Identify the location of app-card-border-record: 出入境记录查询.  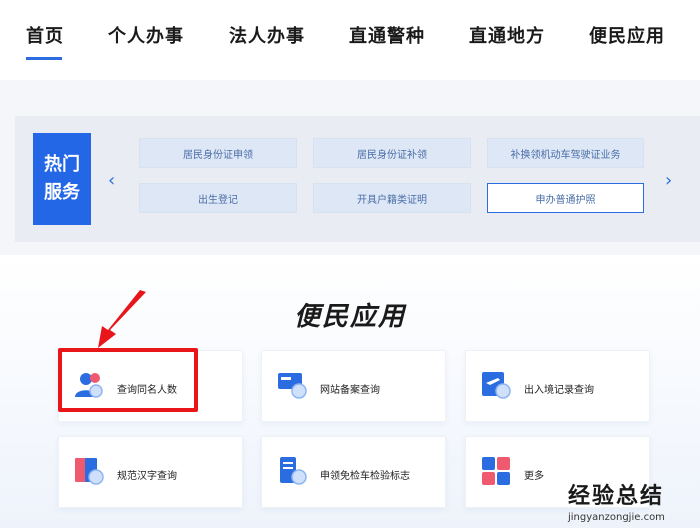
(557, 386).